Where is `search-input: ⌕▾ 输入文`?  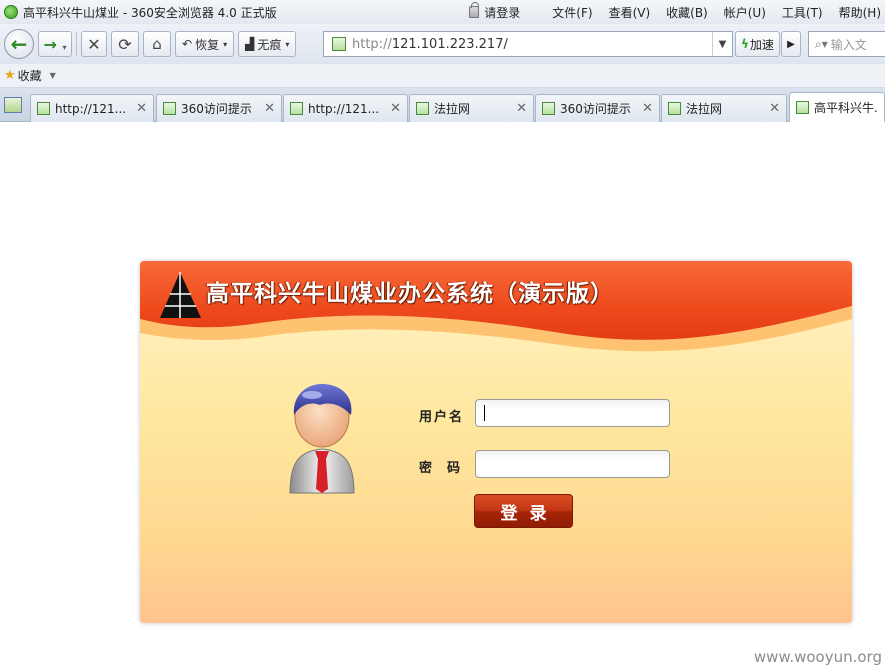
search-input: ⌕▾ 输入文 is located at coordinates (846, 44).